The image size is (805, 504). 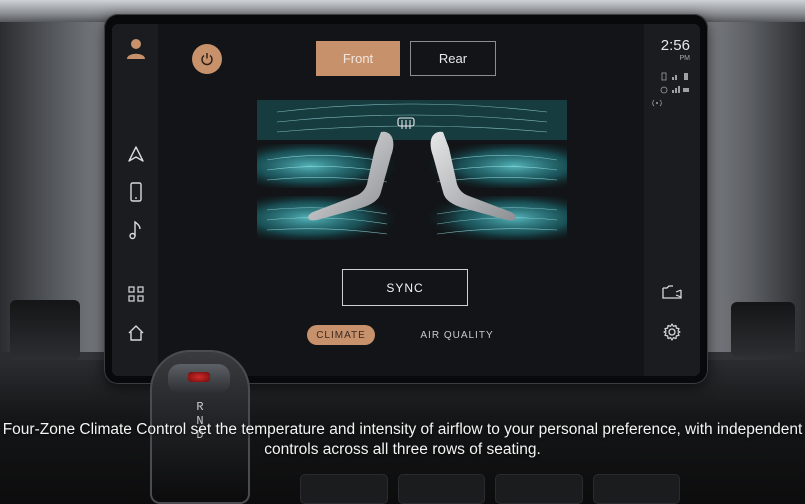 What do you see at coordinates (453, 58) in the screenshot?
I see `tab-rear: Rear` at bounding box center [453, 58].